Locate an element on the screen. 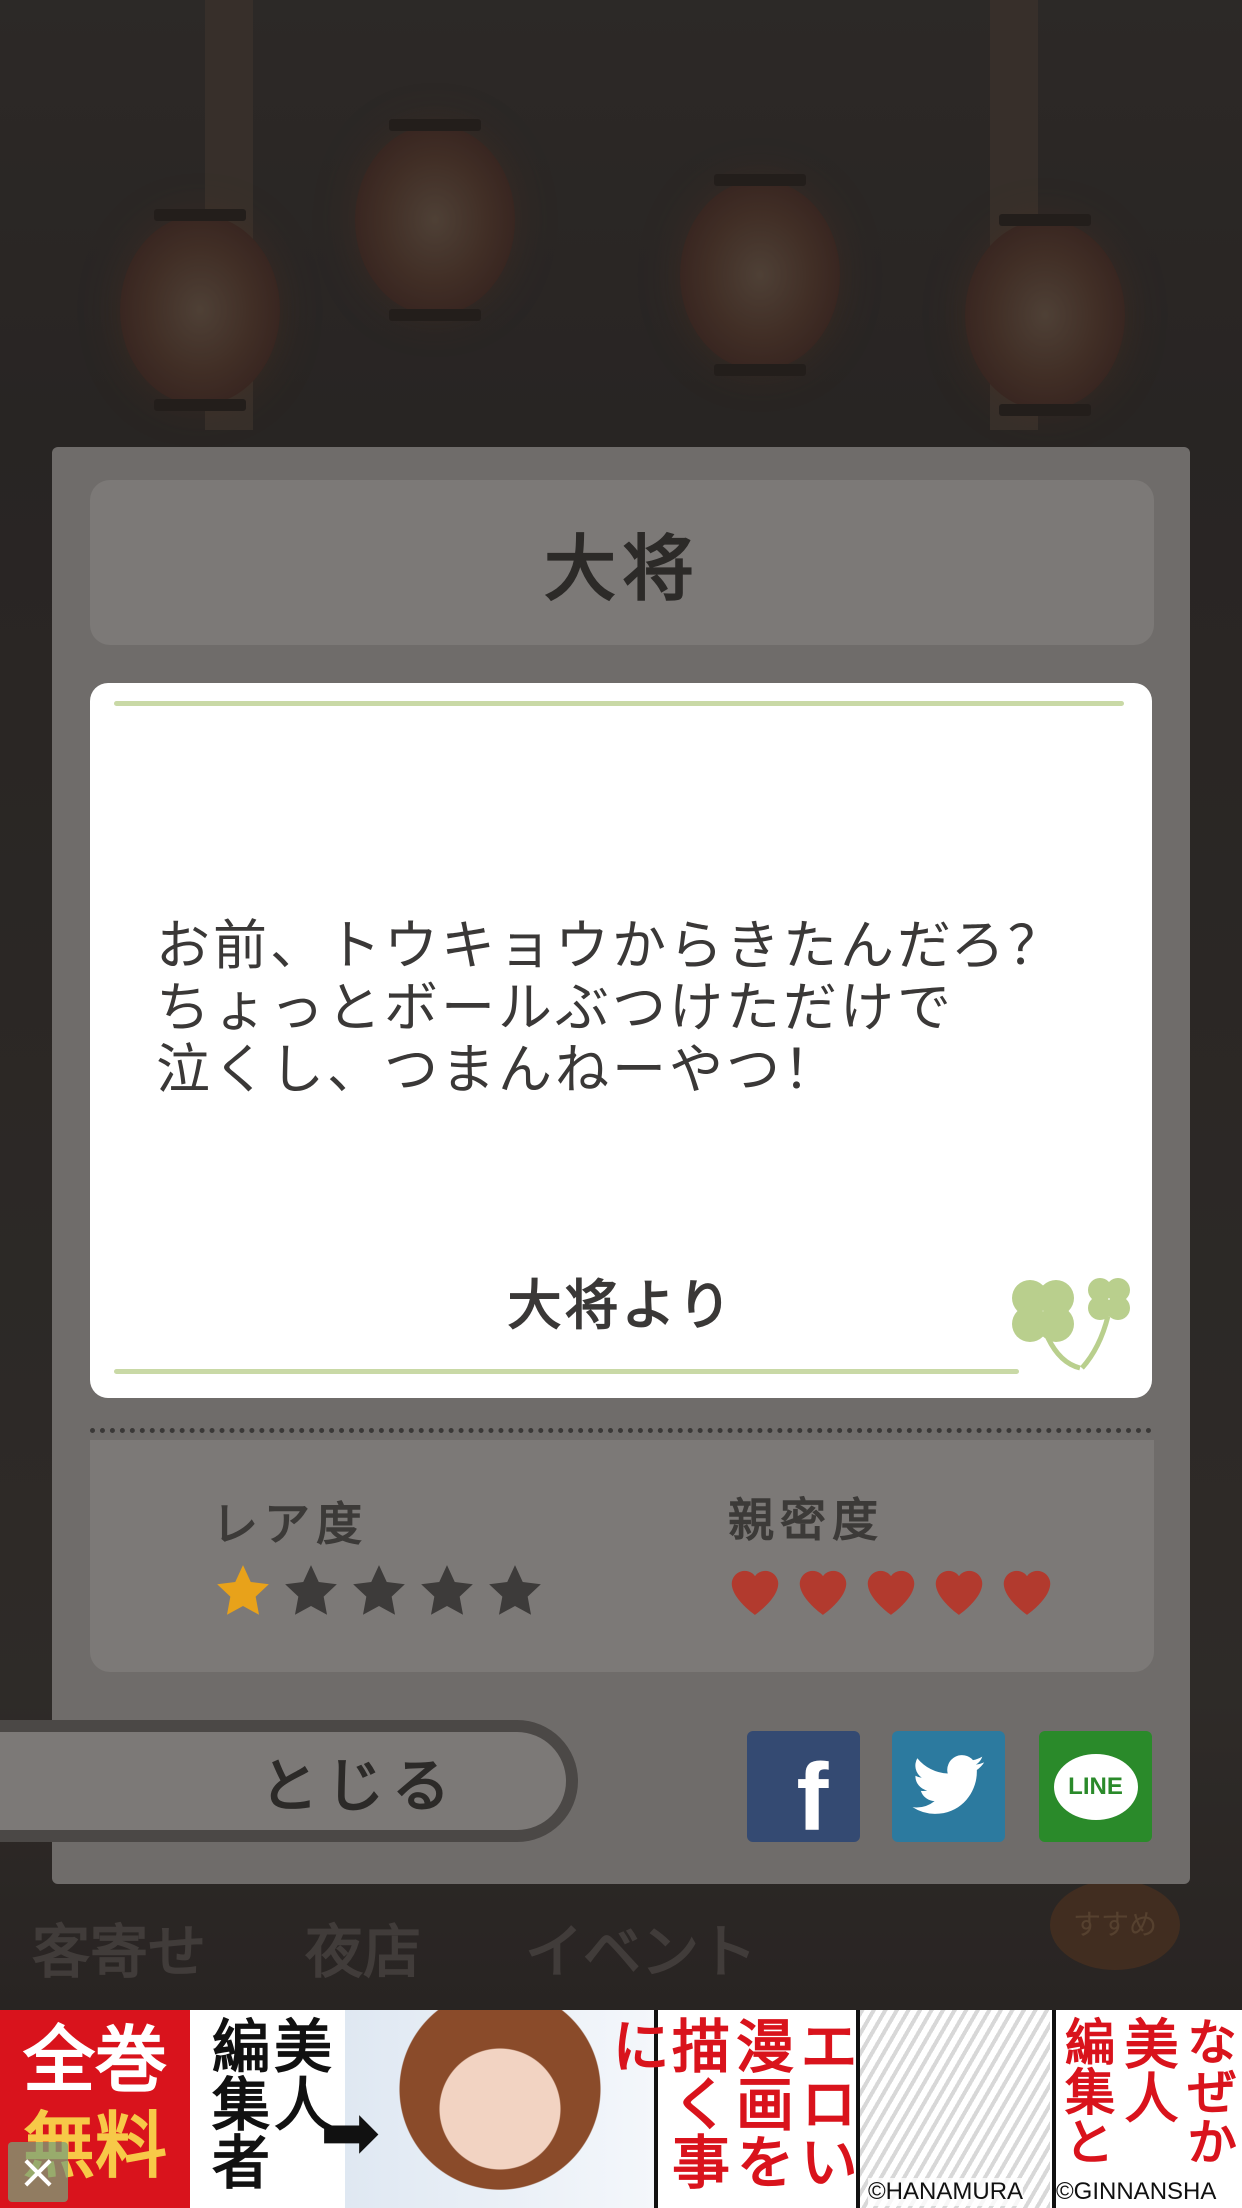 Image resolution: width=1242 pixels, height=2208 pixels. ad-text-edit: 編集と is located at coordinates (1086, 2091).